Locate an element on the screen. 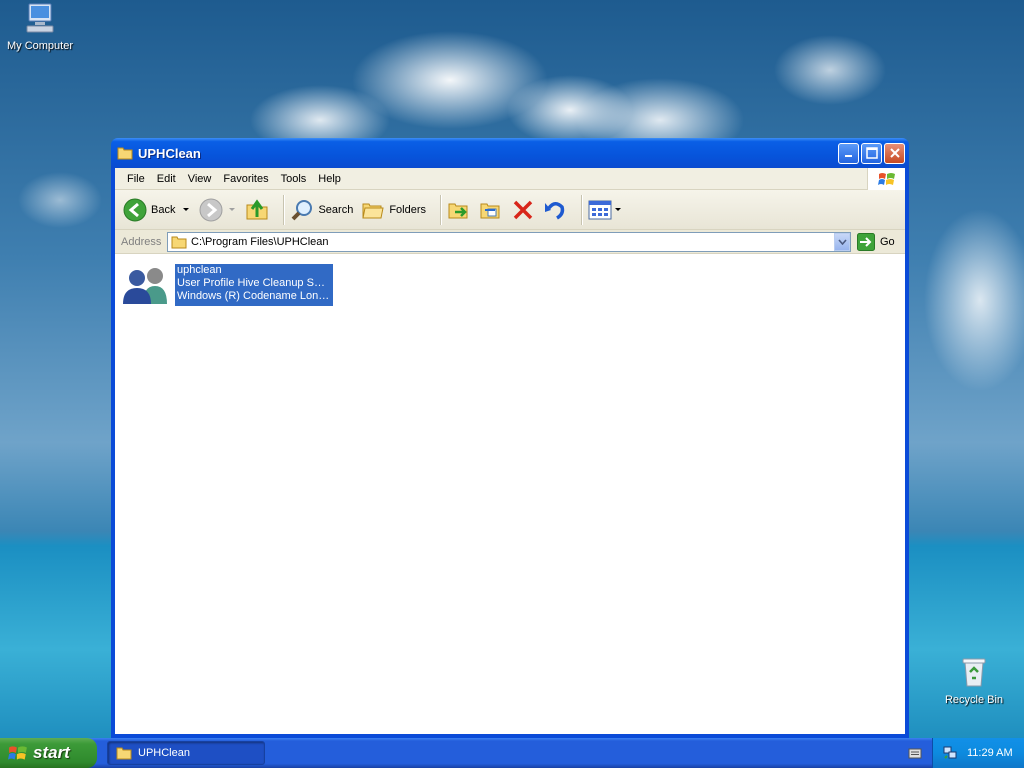 Image resolution: width=1024 pixels, height=768 pixels. move-to-button is located at coordinates (459, 210).